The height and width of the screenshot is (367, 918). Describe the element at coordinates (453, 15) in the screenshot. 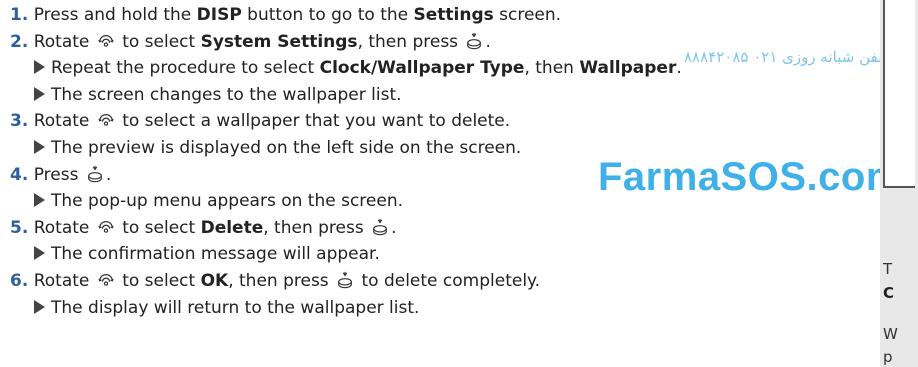

I see `settings-label: Settings` at that location.